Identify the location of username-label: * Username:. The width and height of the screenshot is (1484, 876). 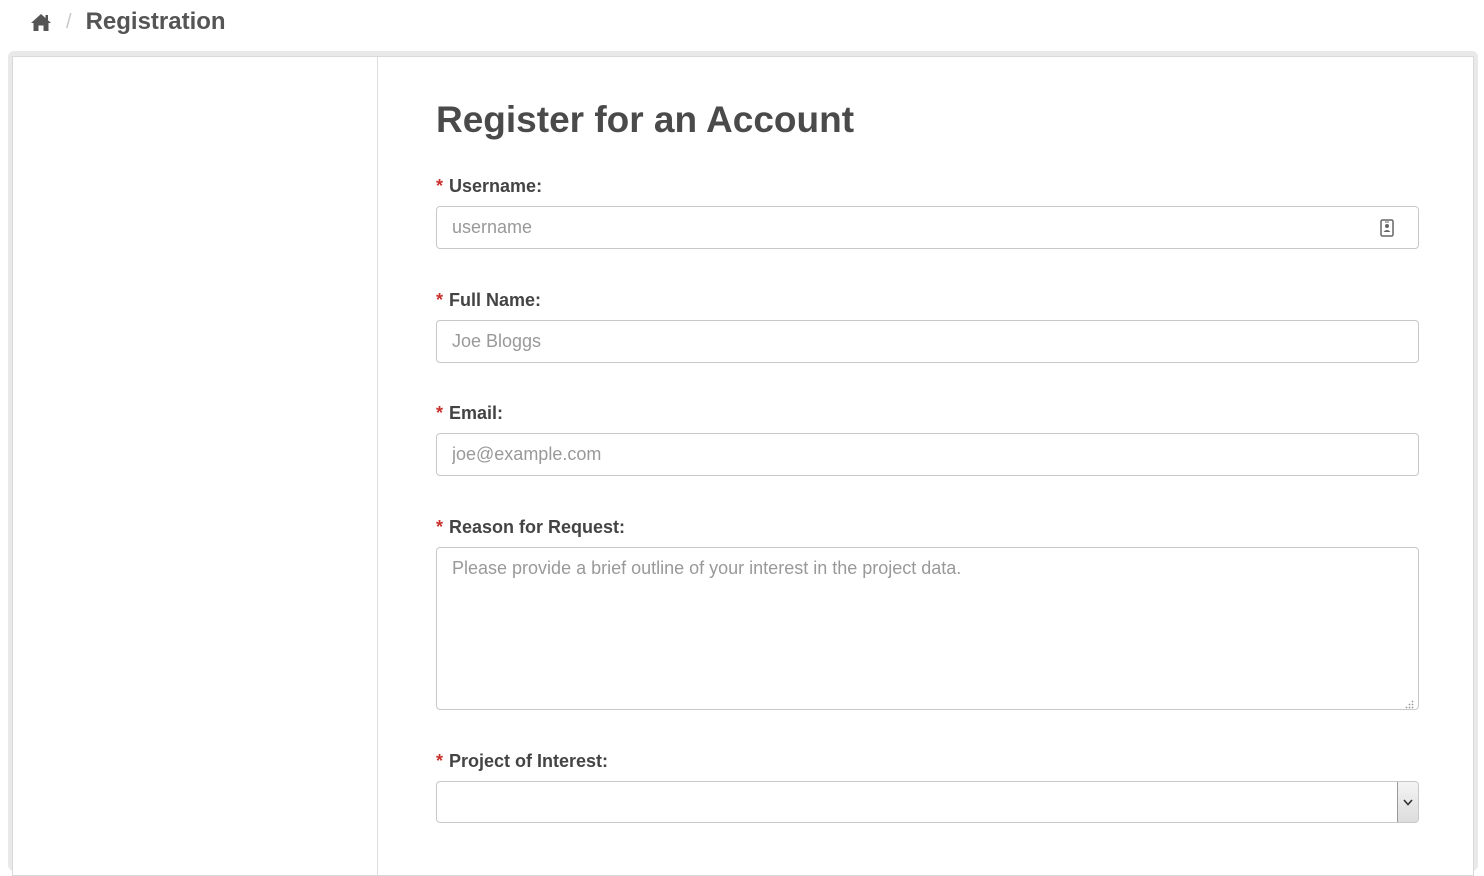
(489, 186).